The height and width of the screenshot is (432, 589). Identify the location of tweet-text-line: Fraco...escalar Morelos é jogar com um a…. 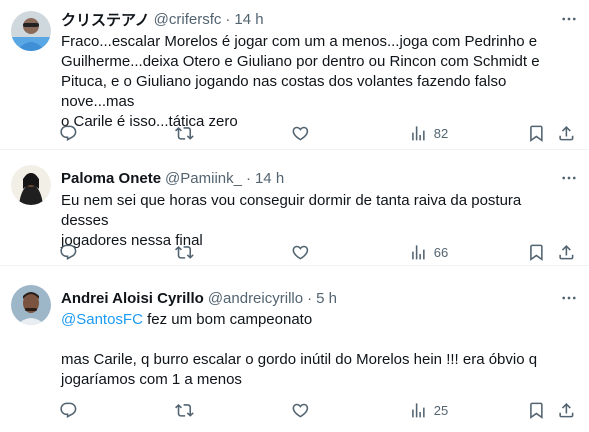
(299, 41).